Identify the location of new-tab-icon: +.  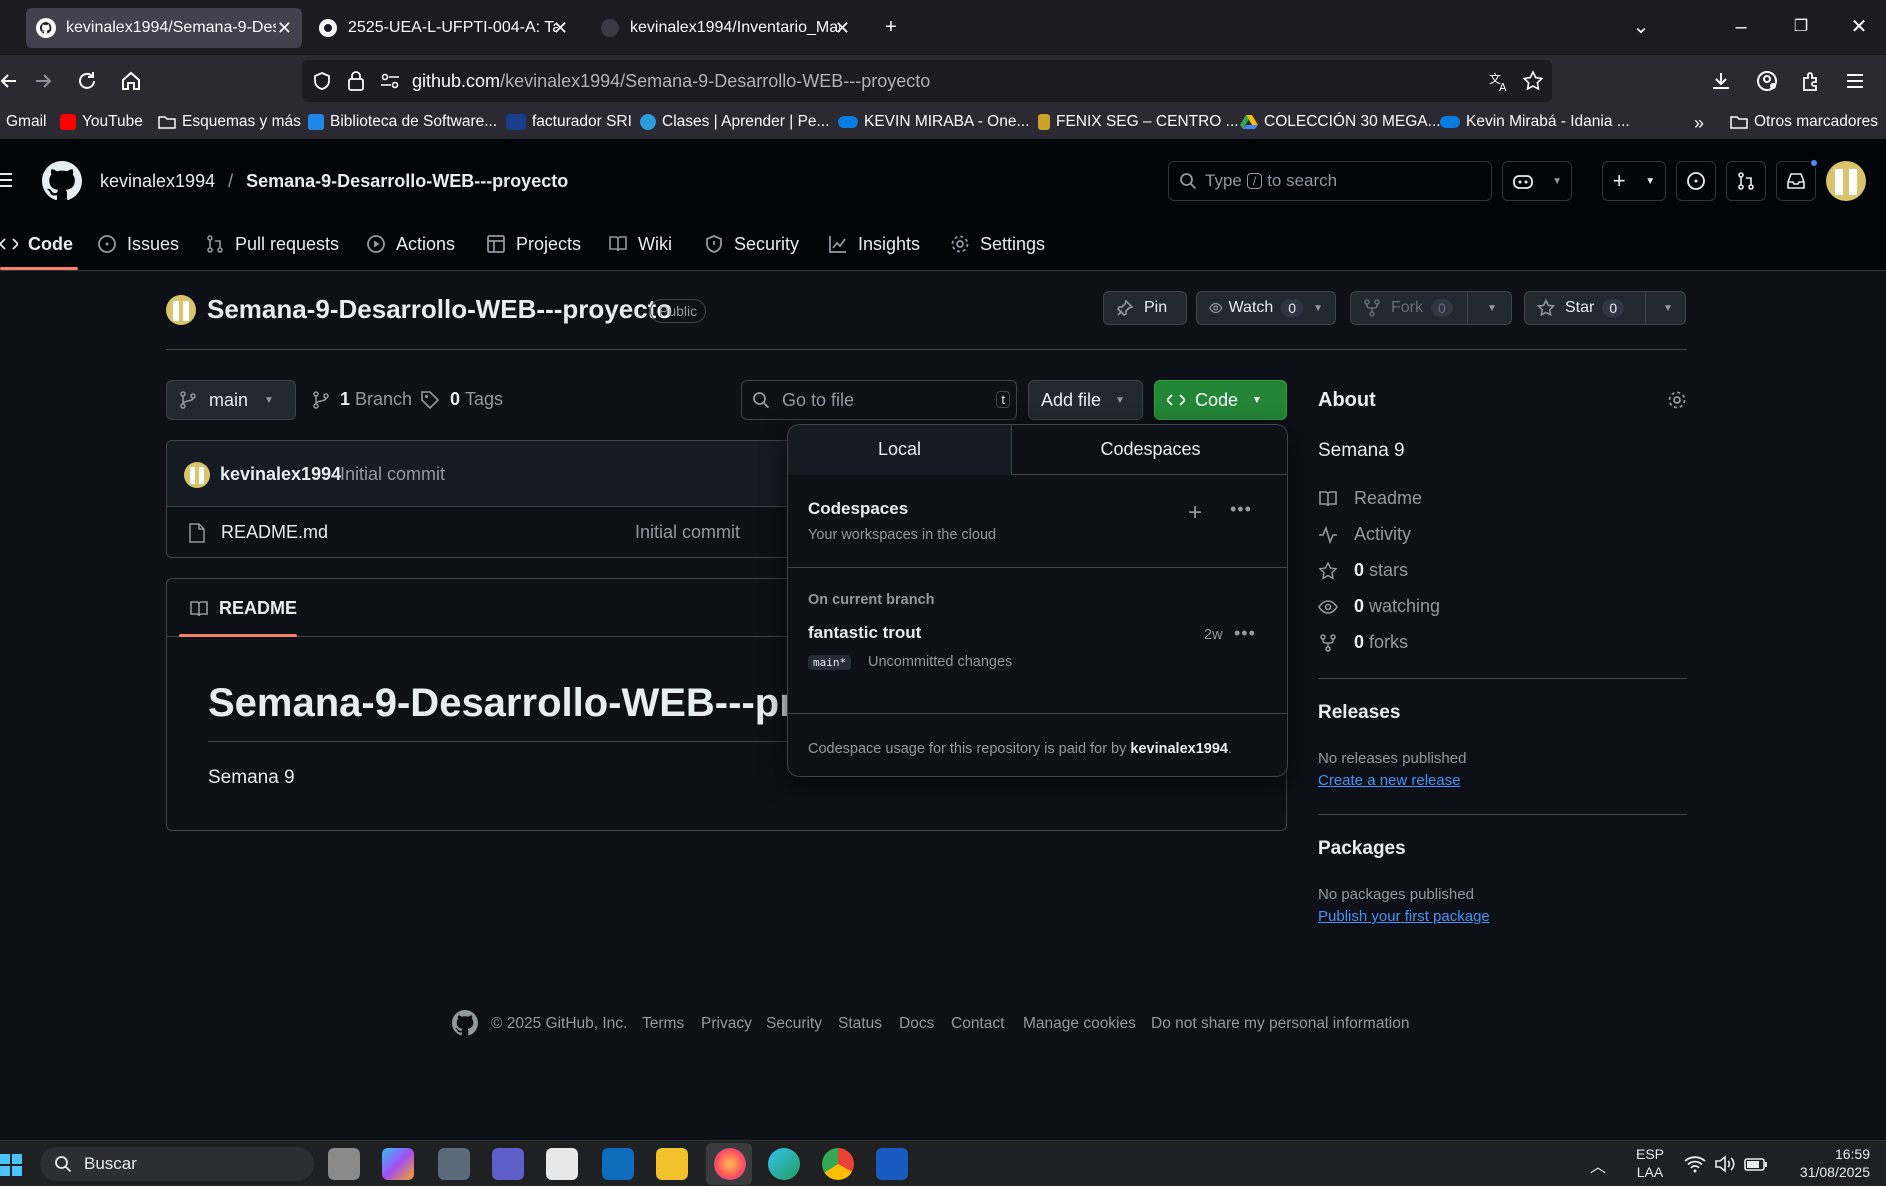
(891, 27).